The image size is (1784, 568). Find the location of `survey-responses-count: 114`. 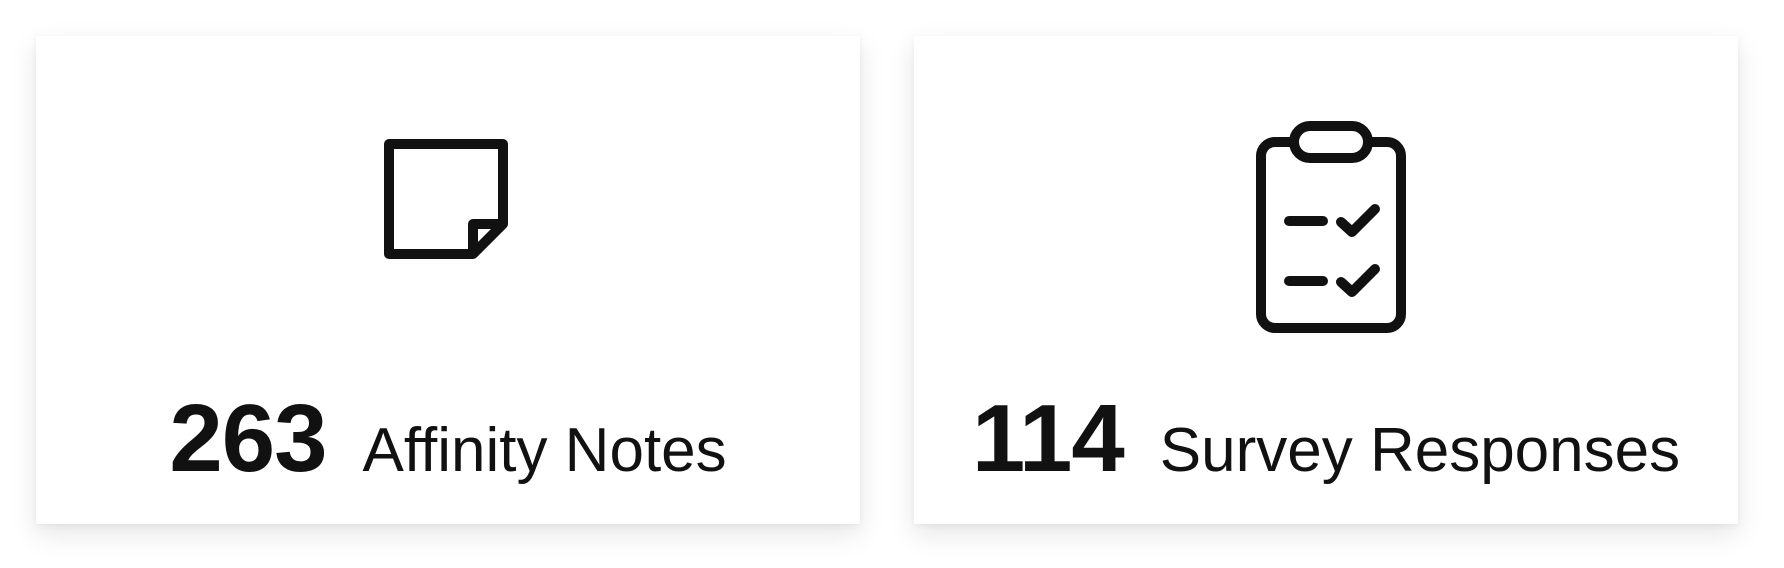

survey-responses-count: 114 is located at coordinates (1048, 438).